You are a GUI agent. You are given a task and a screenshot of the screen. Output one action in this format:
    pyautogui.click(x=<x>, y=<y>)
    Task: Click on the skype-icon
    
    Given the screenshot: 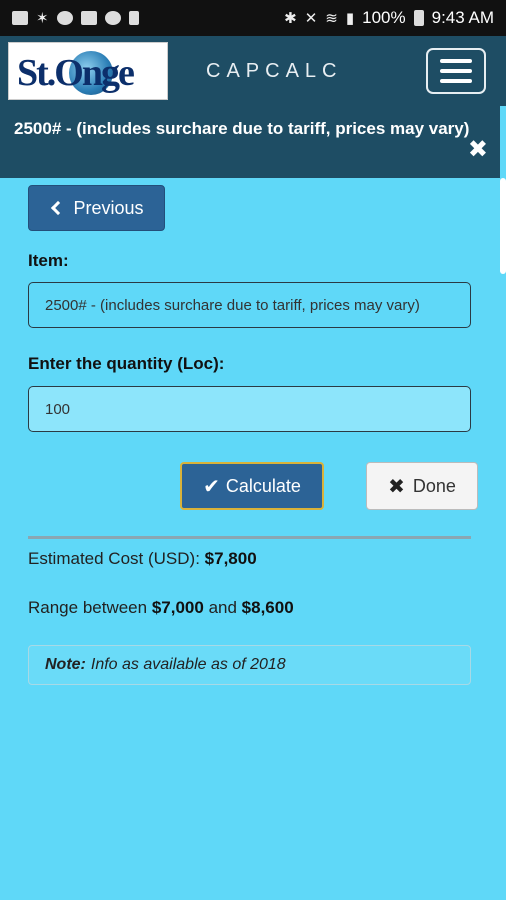 What is the action you would take?
    pyautogui.click(x=112, y=18)
    